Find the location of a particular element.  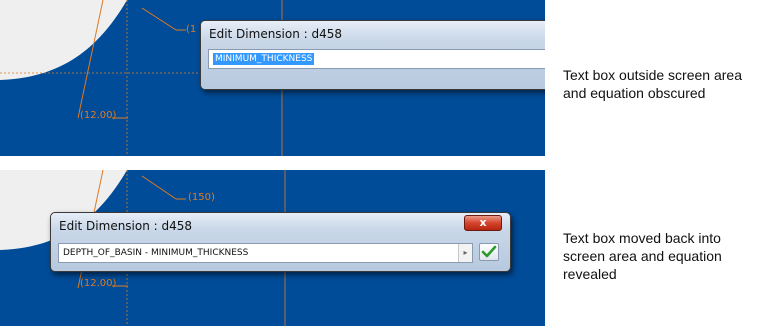

dimension-value-input: DEPTH_OF_BASIN - MINIMUM_THICKNESS ▸ is located at coordinates (265, 253).